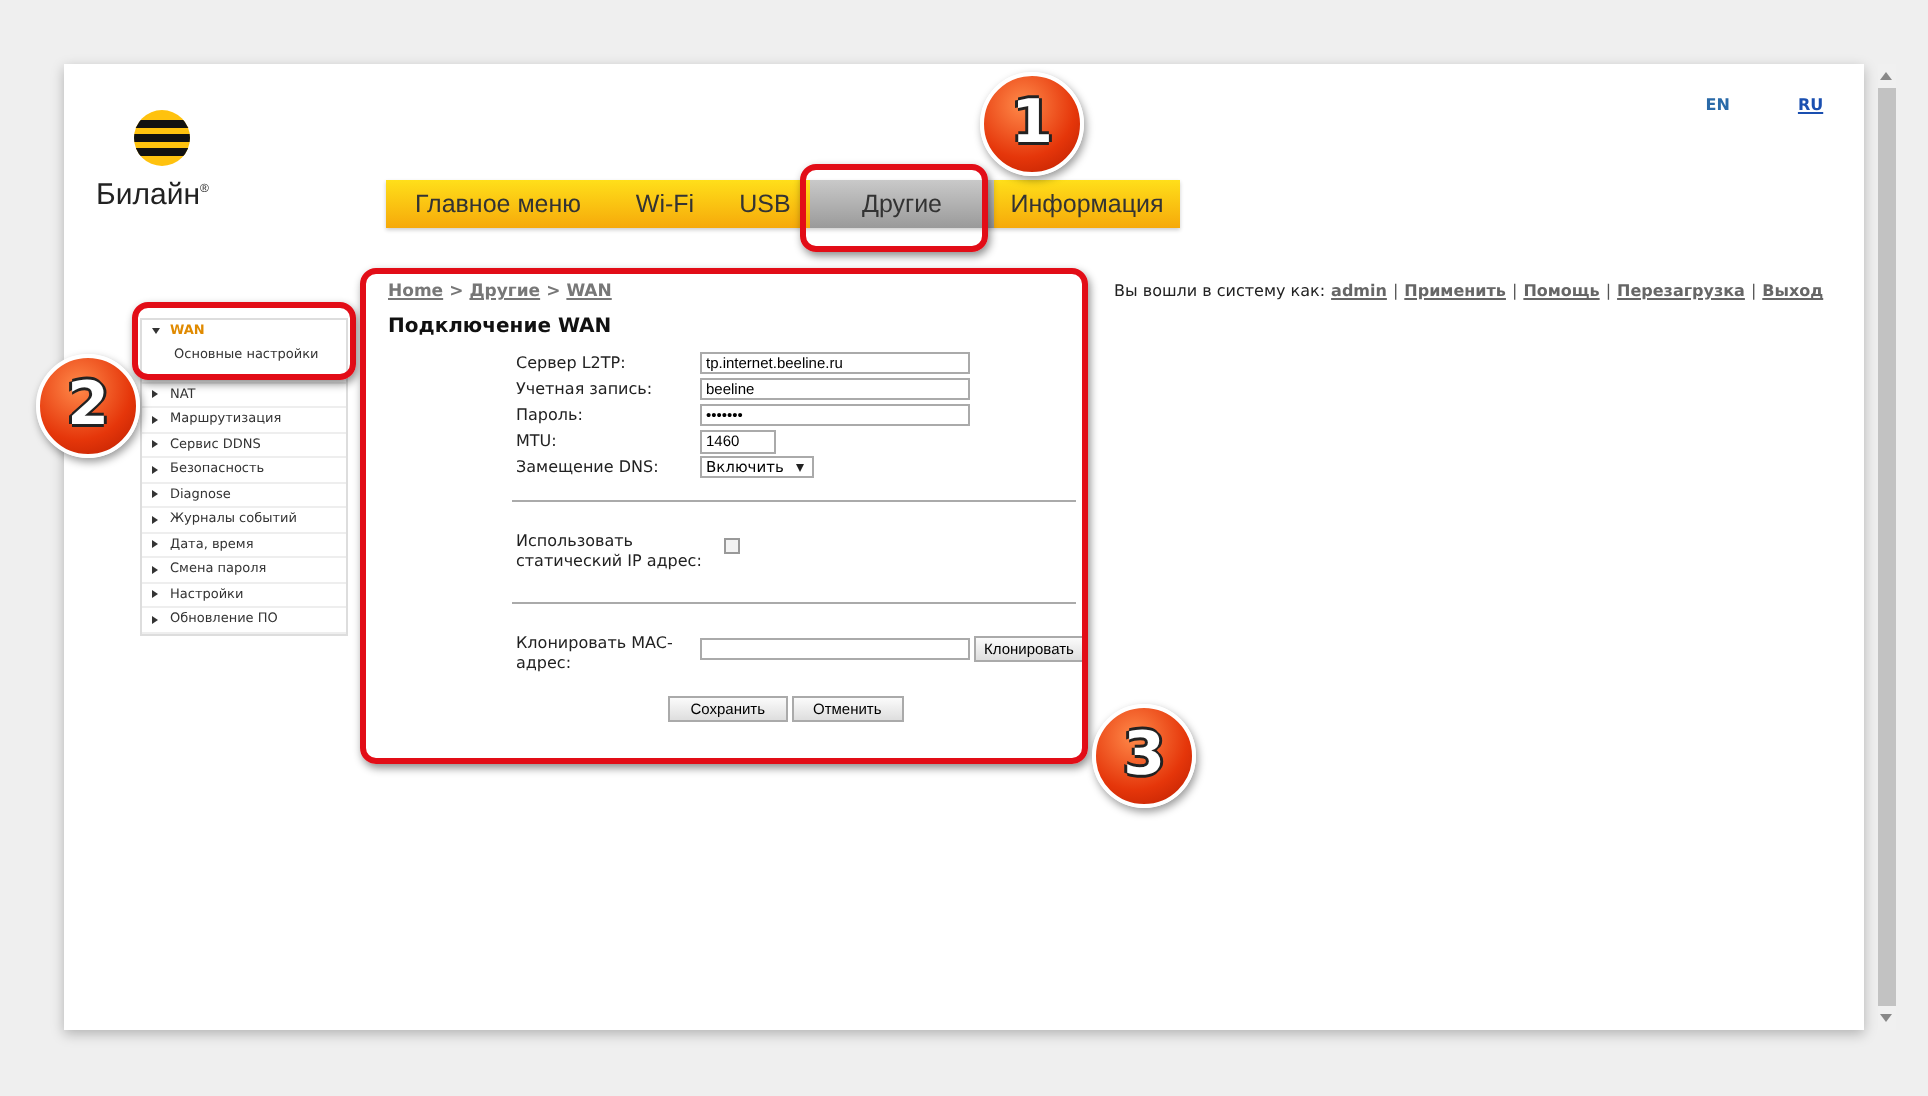  Describe the element at coordinates (1359, 291) in the screenshot. I see `header-link: admin` at that location.